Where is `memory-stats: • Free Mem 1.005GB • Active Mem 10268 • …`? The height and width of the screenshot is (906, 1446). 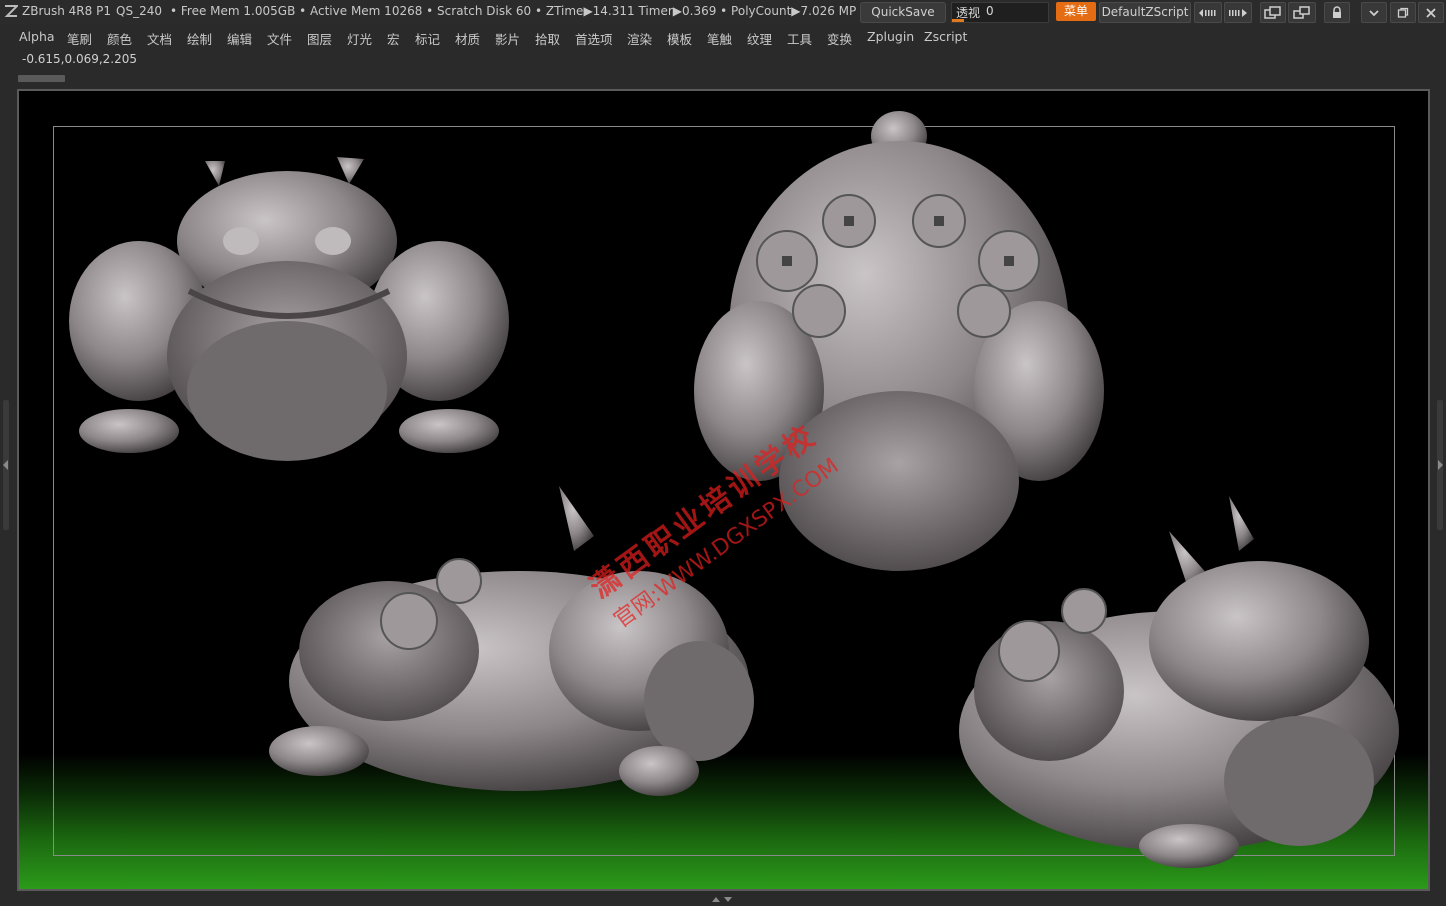
memory-stats: • Free Mem 1.005GB • Active Mem 10268 • … is located at coordinates (513, 11).